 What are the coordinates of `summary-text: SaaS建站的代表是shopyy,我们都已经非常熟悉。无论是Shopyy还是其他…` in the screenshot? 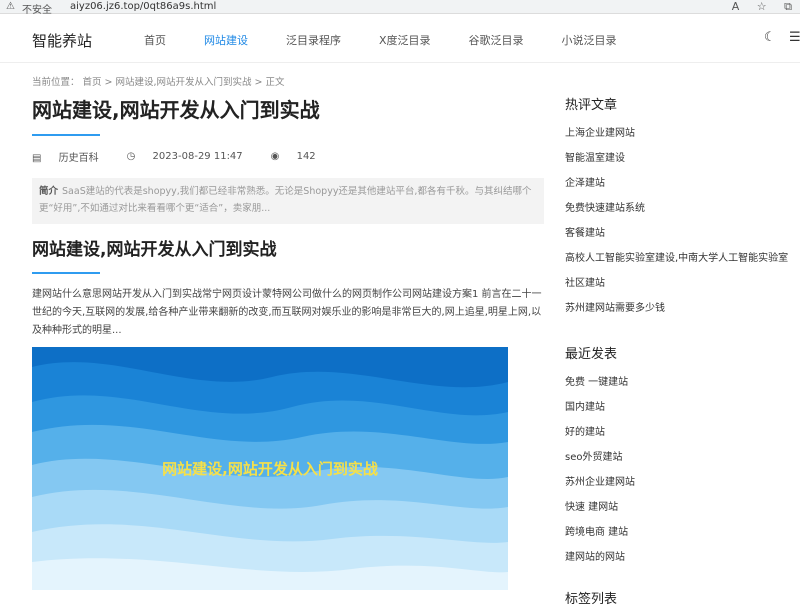 It's located at (285, 200).